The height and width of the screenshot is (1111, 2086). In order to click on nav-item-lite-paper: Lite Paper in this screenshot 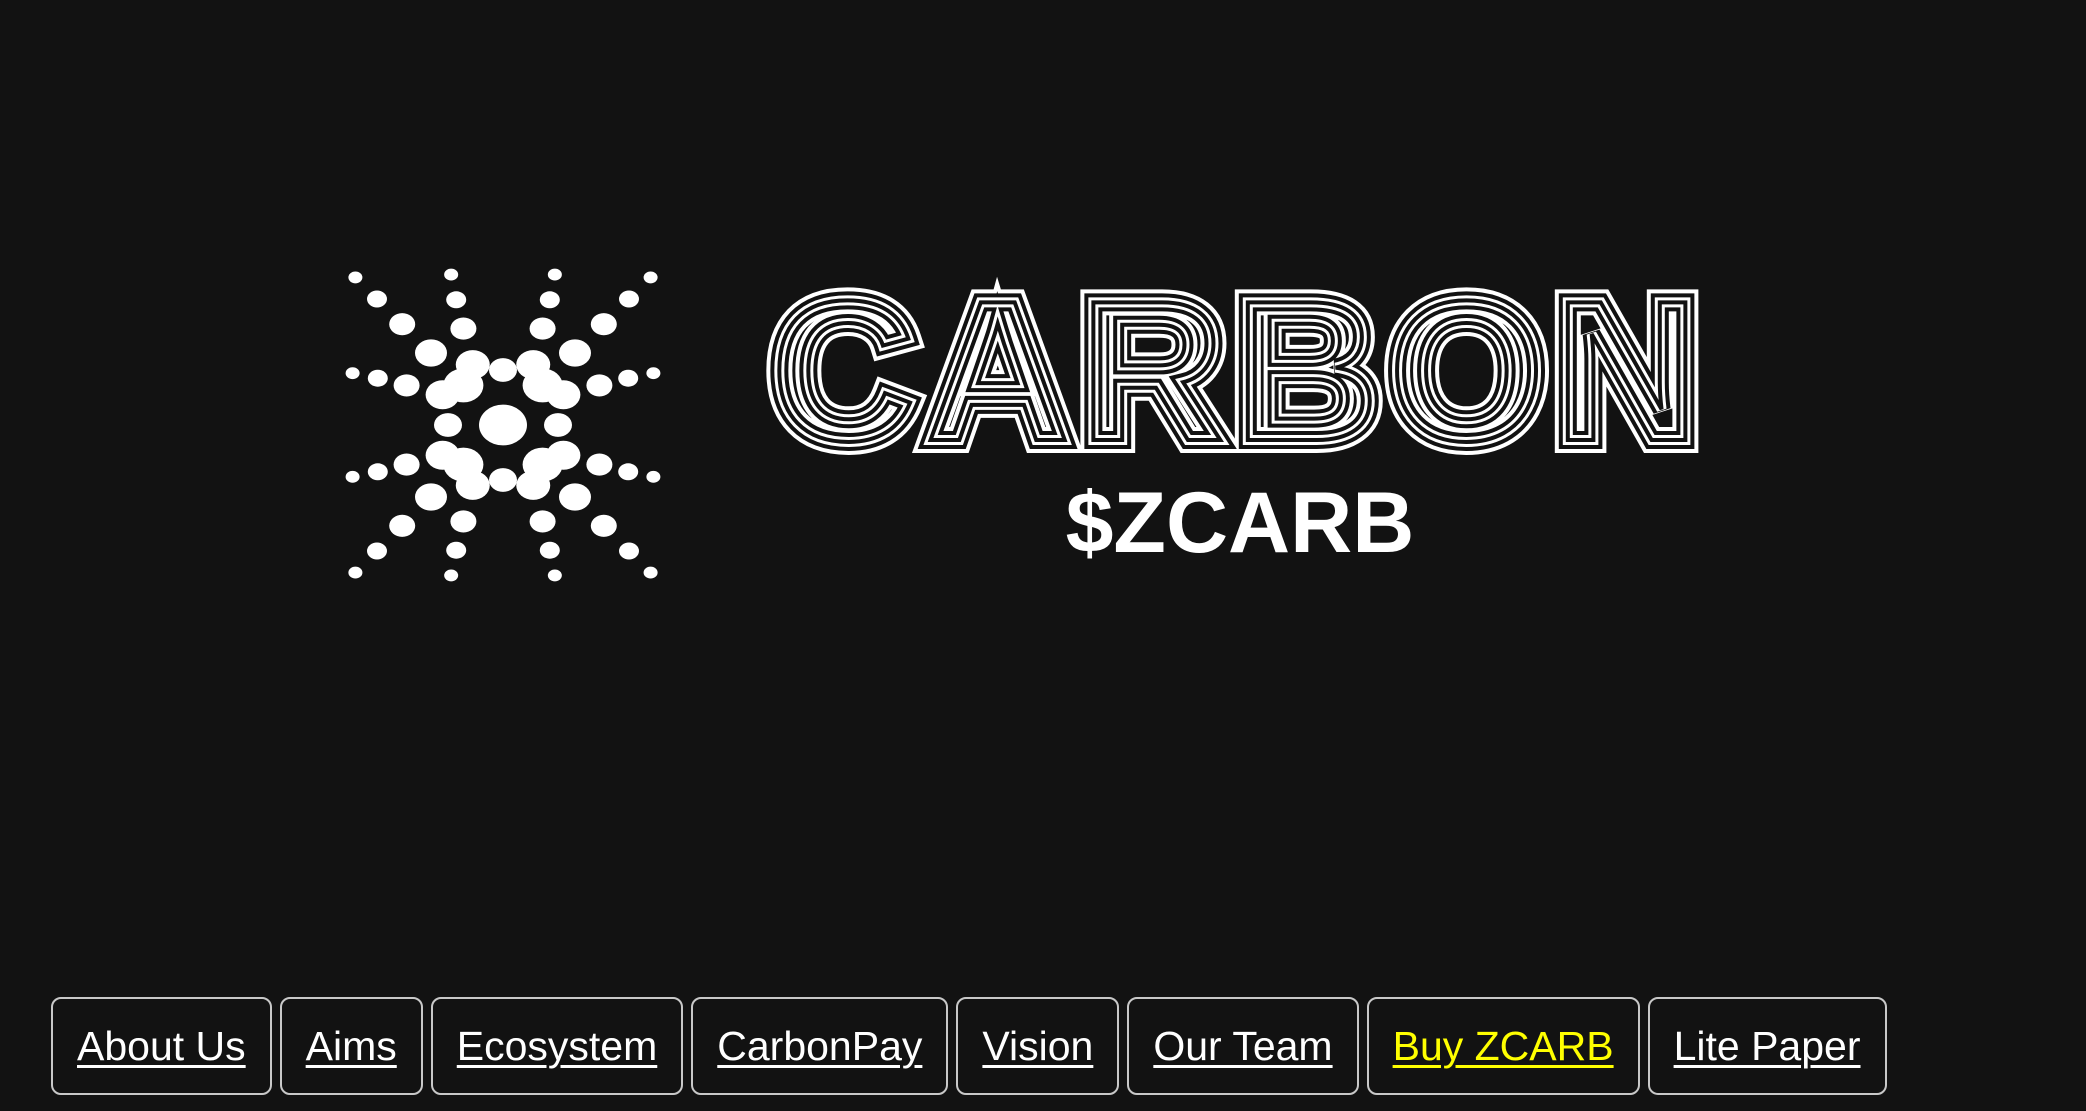, I will do `click(1767, 1046)`.